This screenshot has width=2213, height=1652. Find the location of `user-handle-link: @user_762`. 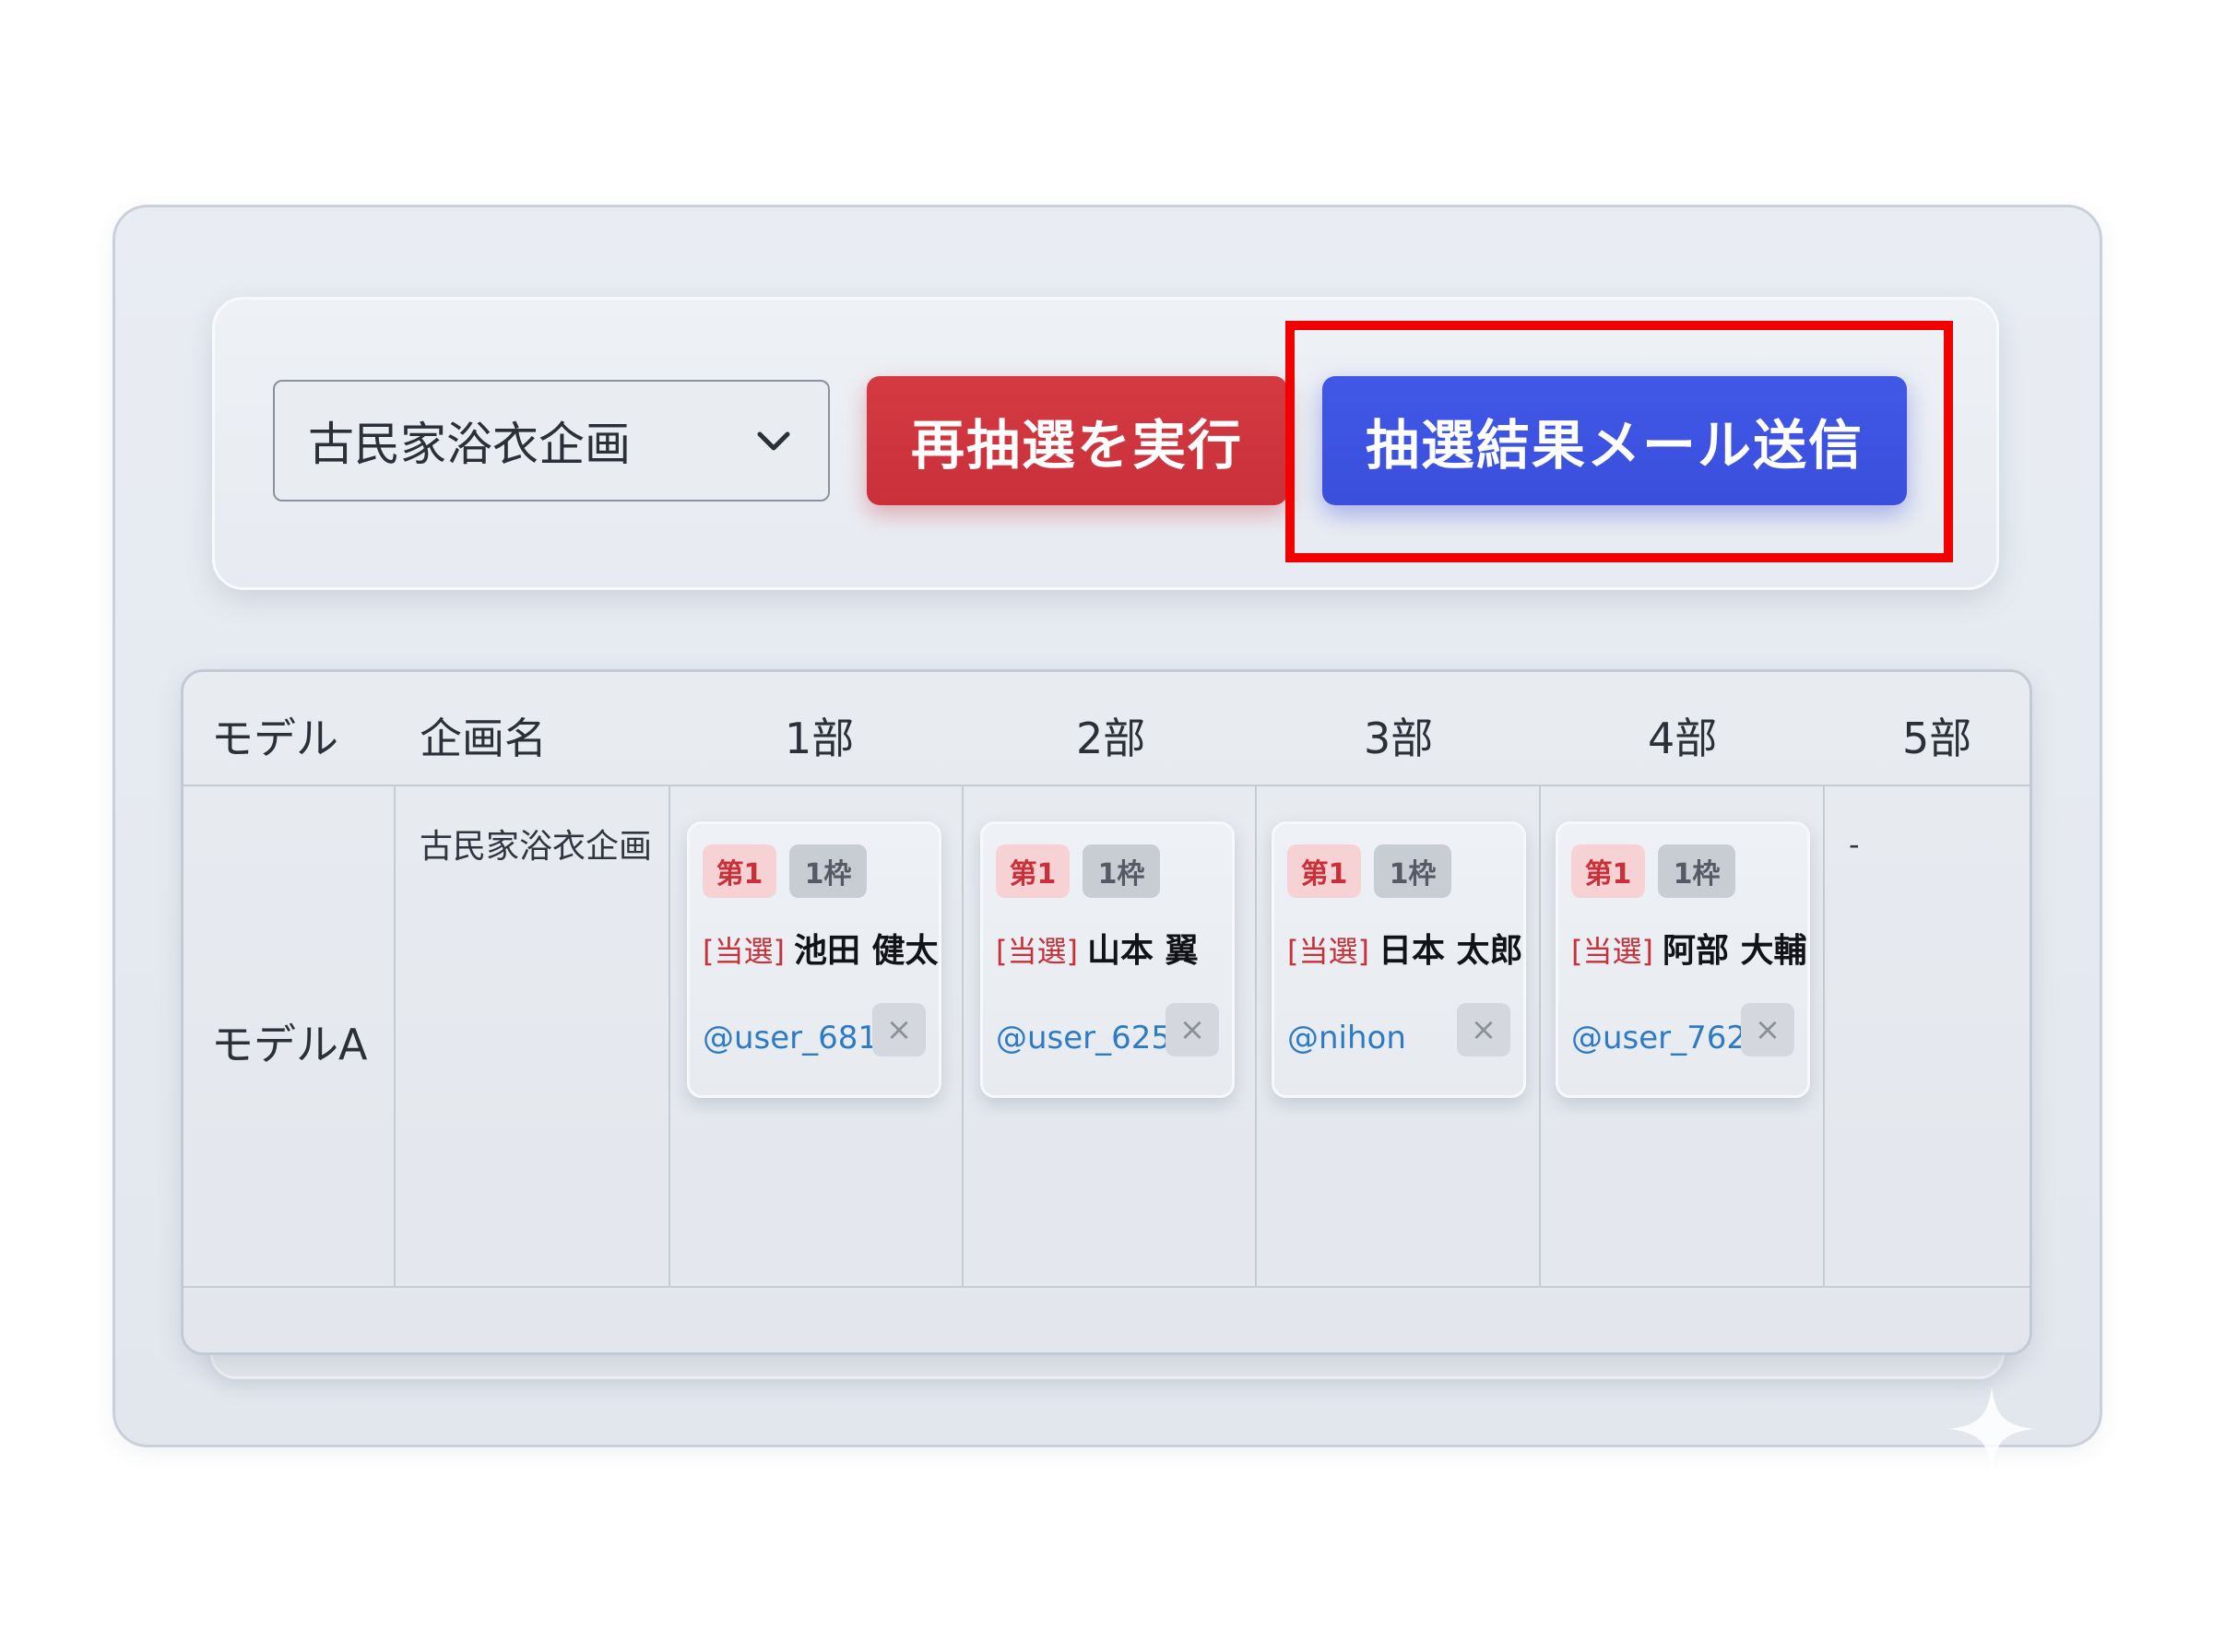

user-handle-link: @user_762 is located at coordinates (1658, 1038).